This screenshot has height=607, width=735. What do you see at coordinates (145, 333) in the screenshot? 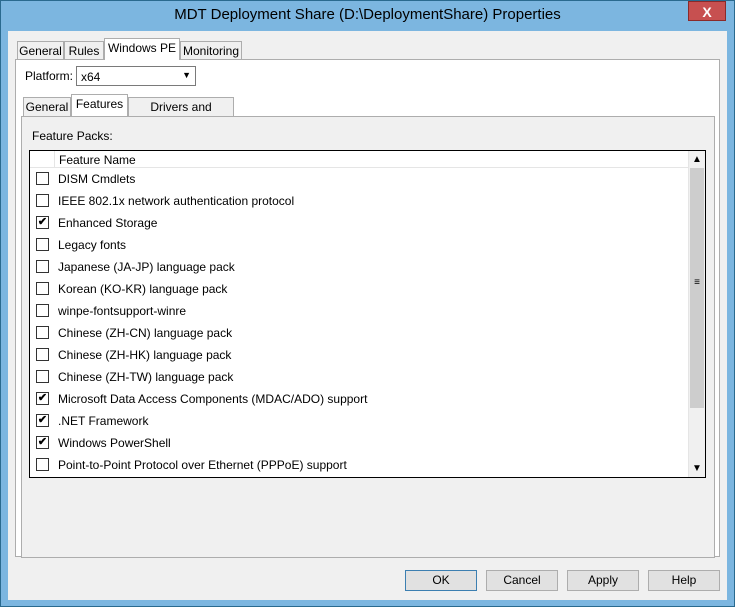
I see `feature-name: Chinese (ZH-CN) language pack` at bounding box center [145, 333].